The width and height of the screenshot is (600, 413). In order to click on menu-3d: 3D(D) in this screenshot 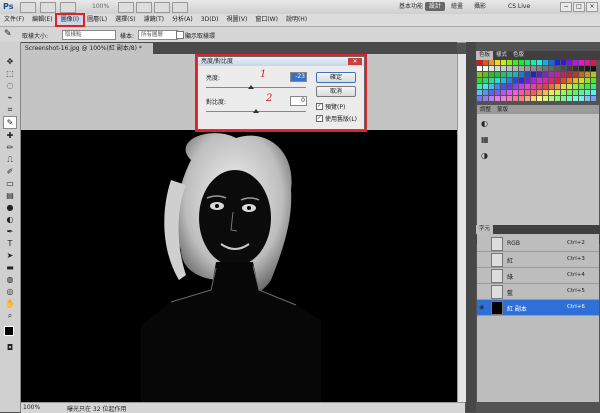, I will do `click(210, 20)`.